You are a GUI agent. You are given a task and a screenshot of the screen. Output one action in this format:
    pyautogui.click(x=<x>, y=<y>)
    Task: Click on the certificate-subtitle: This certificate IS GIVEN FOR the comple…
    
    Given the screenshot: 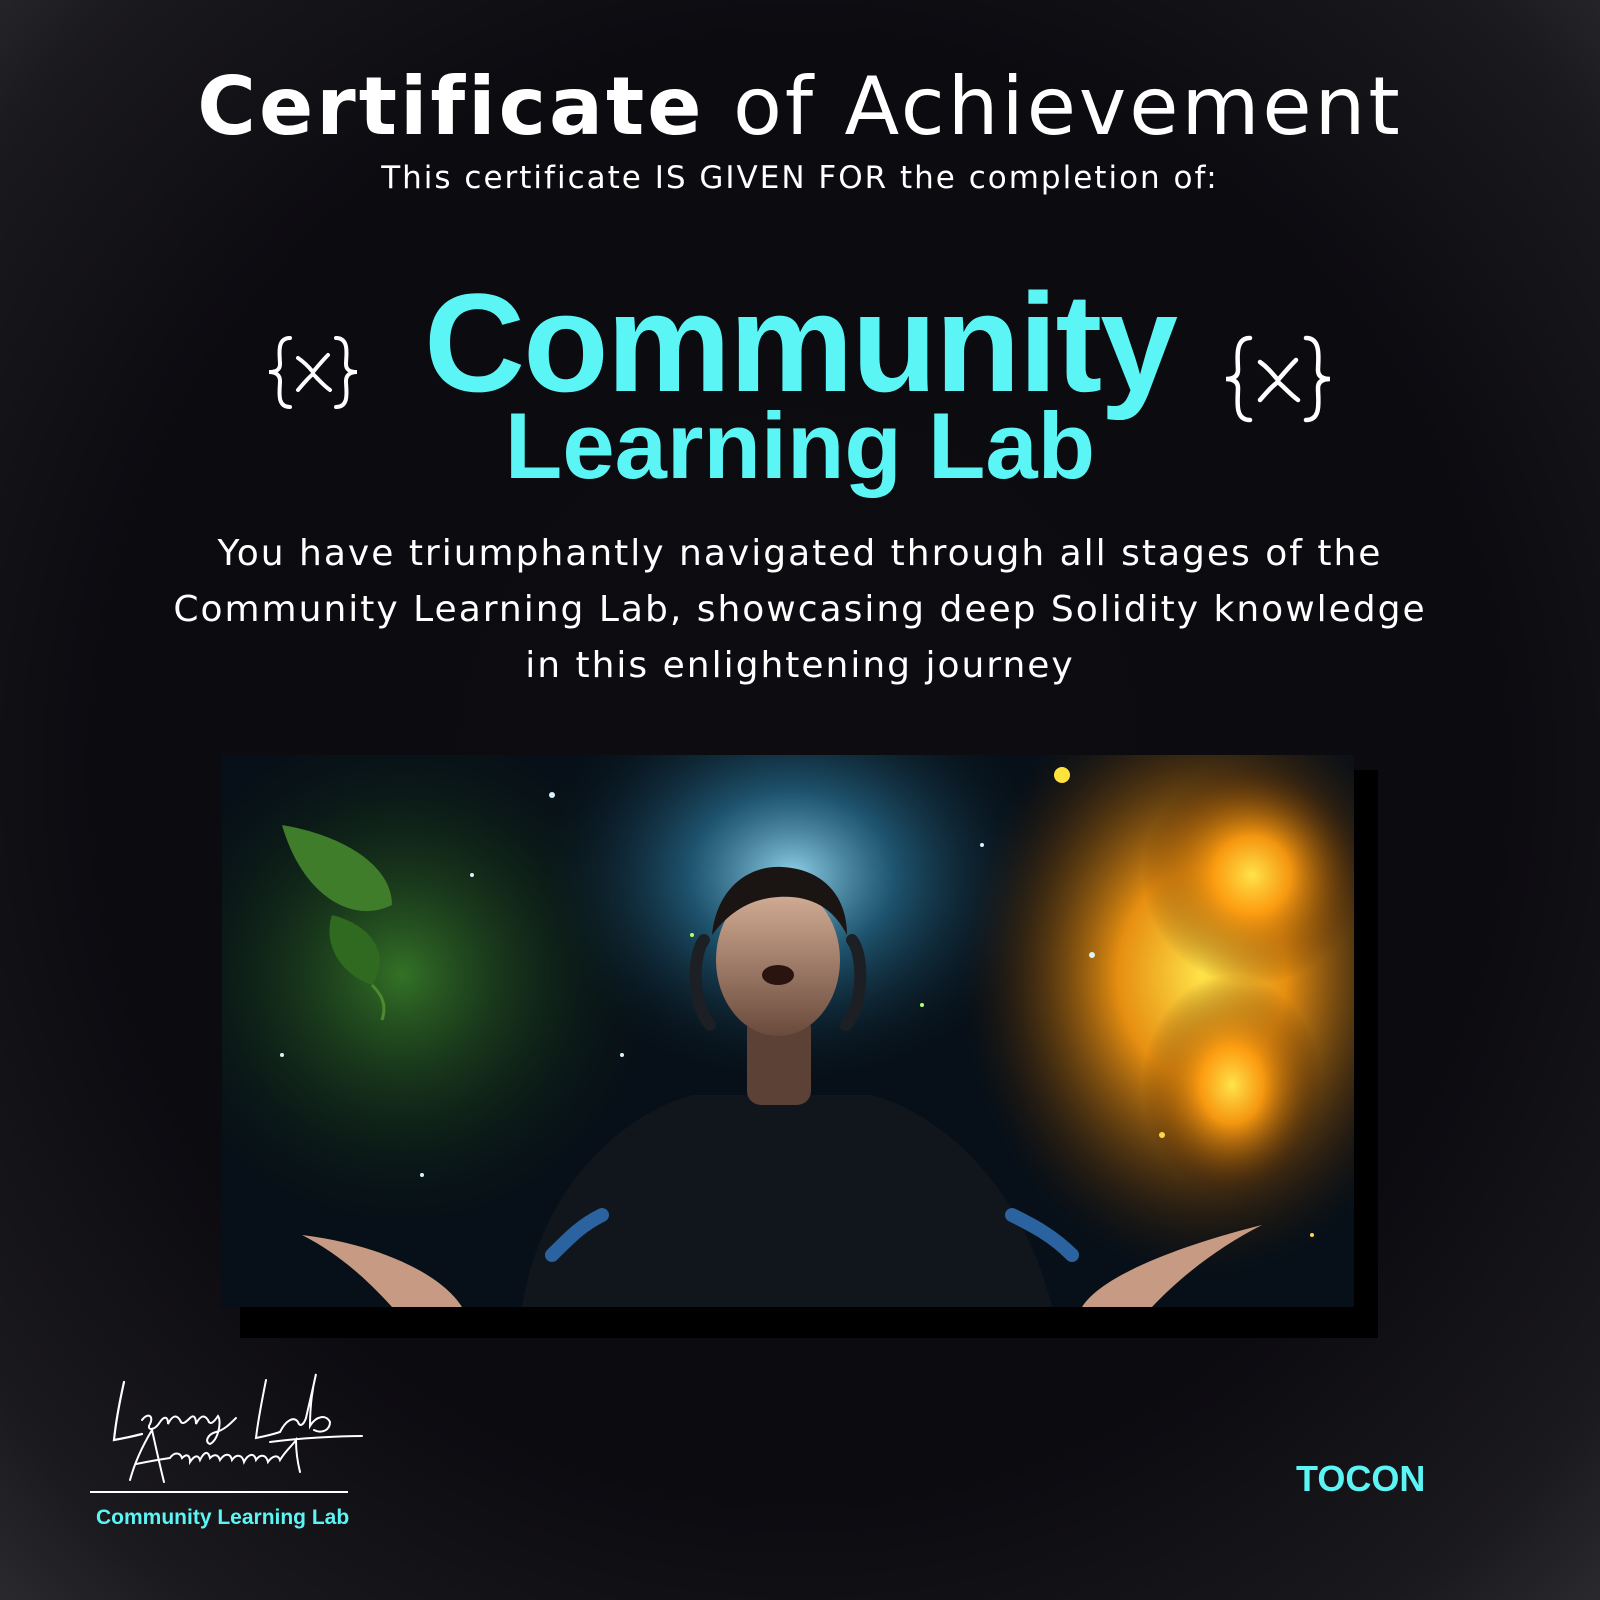 What is the action you would take?
    pyautogui.click(x=800, y=178)
    